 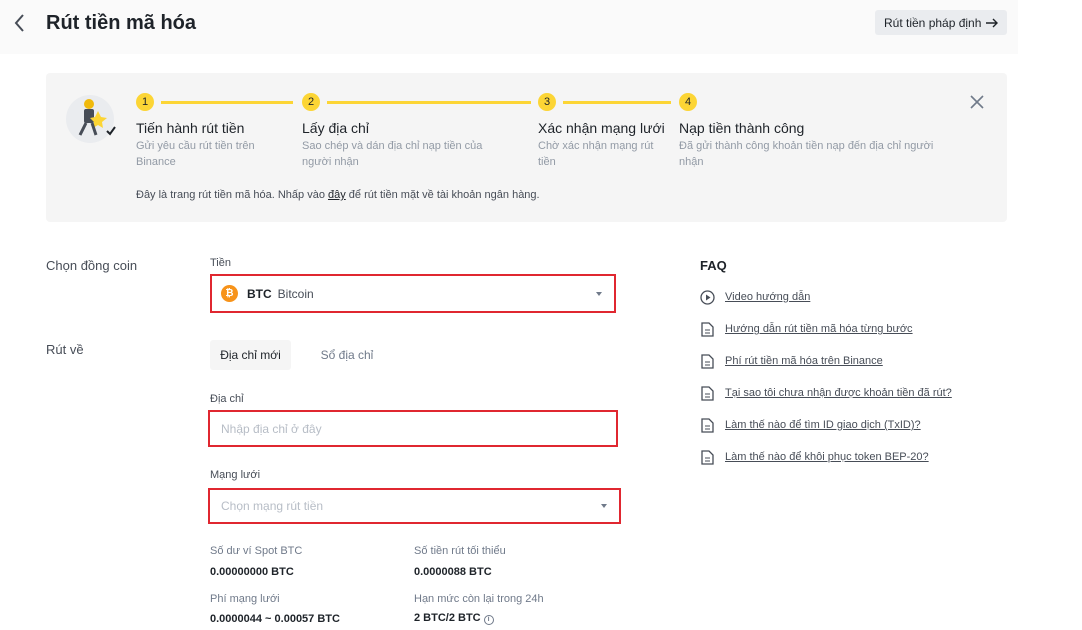 I want to click on faq-item-video: Video hướng dẫn, so click(x=755, y=297).